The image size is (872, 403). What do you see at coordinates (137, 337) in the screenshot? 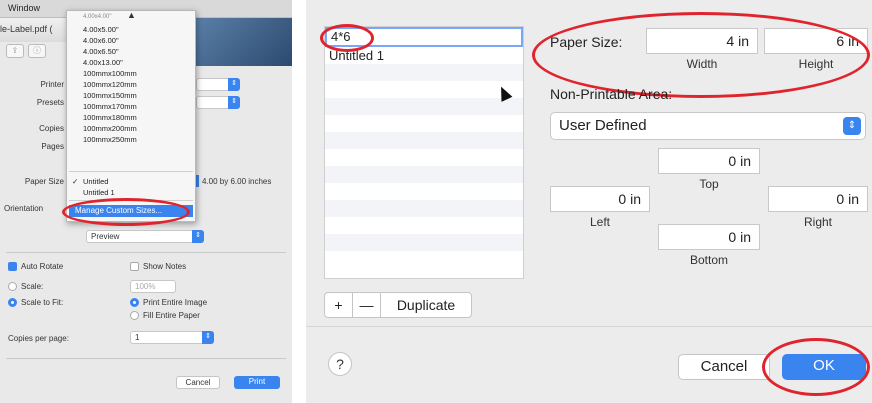
I see `copies-per-page-value: 1` at bounding box center [137, 337].